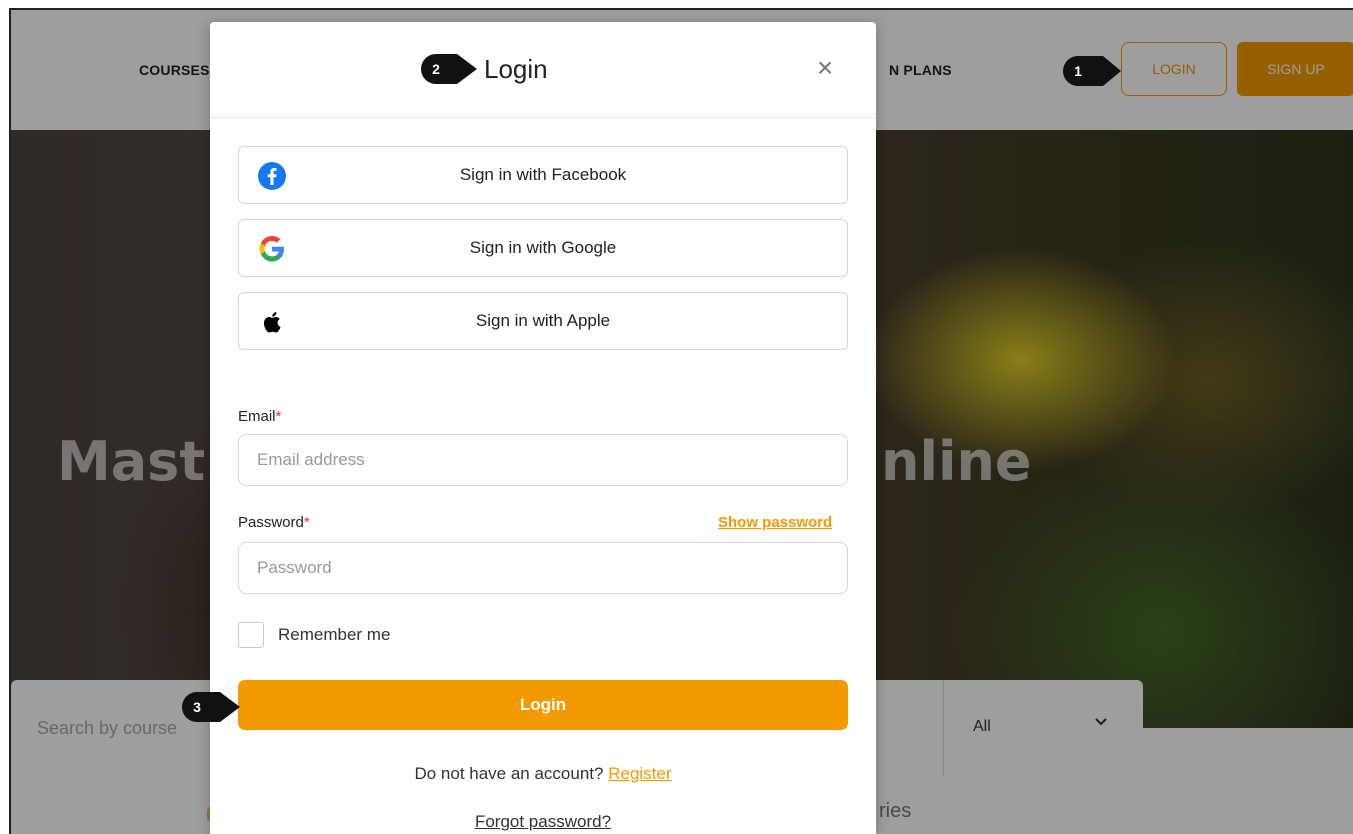  What do you see at coordinates (1078, 71) in the screenshot?
I see `annotation-number: 1` at bounding box center [1078, 71].